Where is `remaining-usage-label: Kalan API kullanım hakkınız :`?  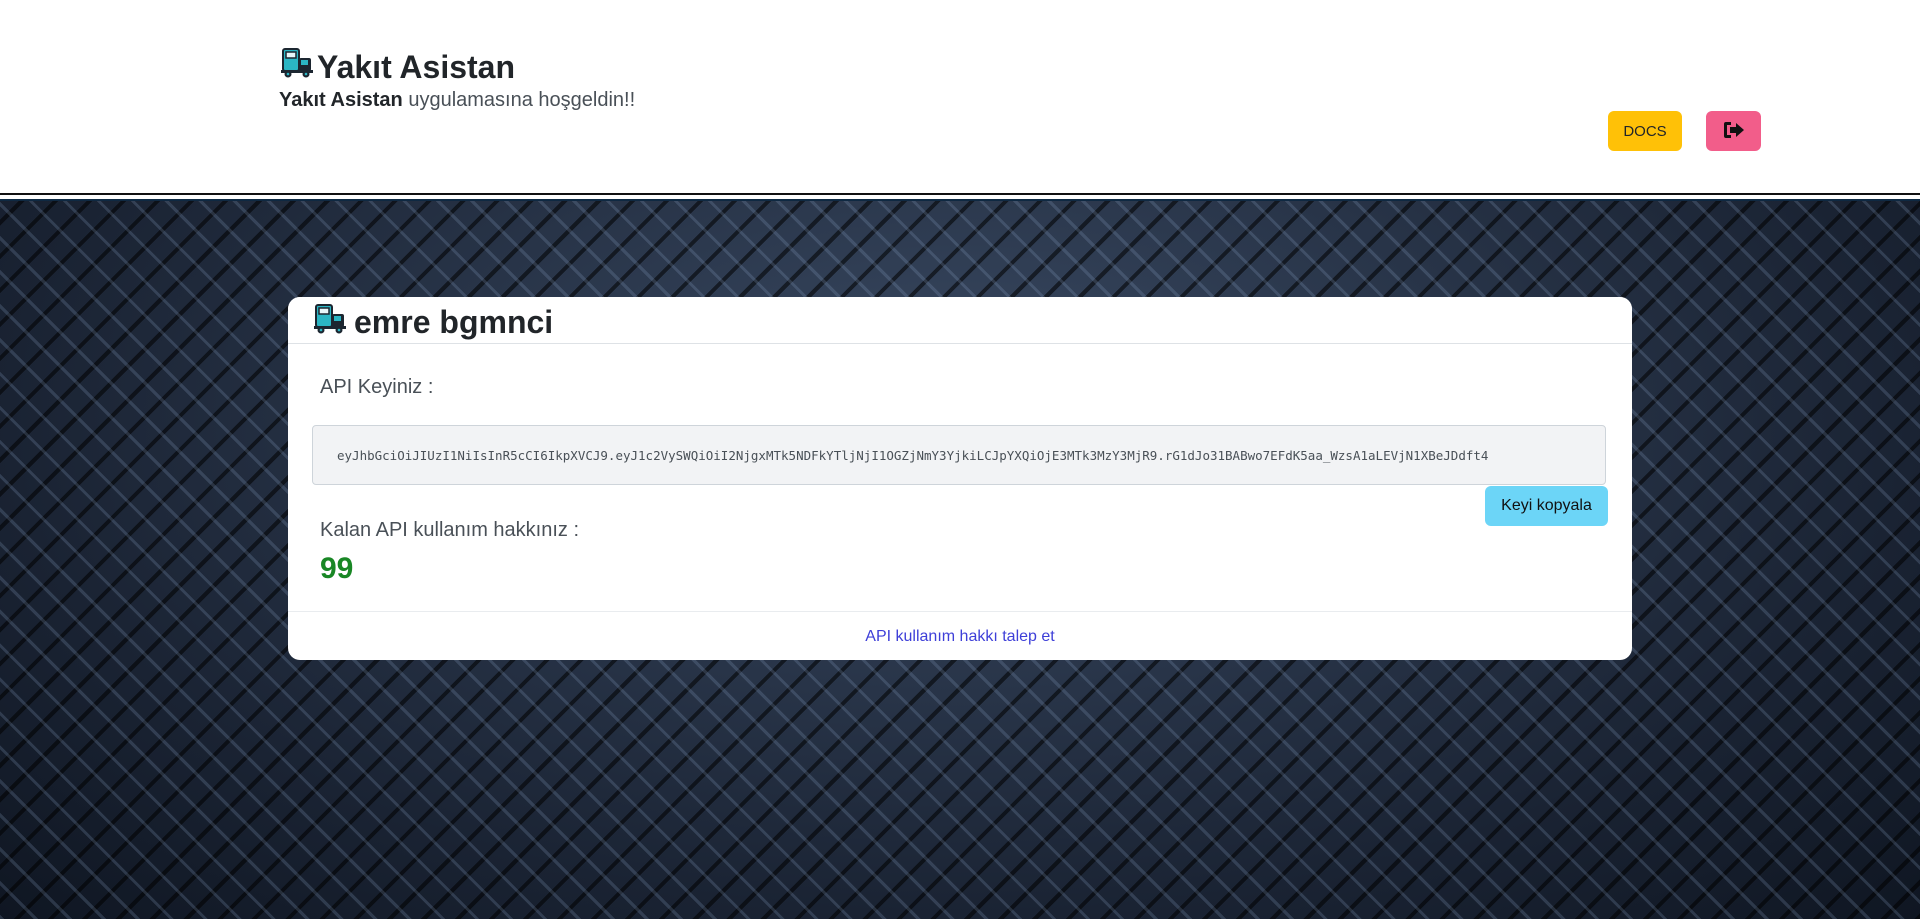
remaining-usage-label: Kalan API kullanım hakkınız : is located at coordinates (450, 530).